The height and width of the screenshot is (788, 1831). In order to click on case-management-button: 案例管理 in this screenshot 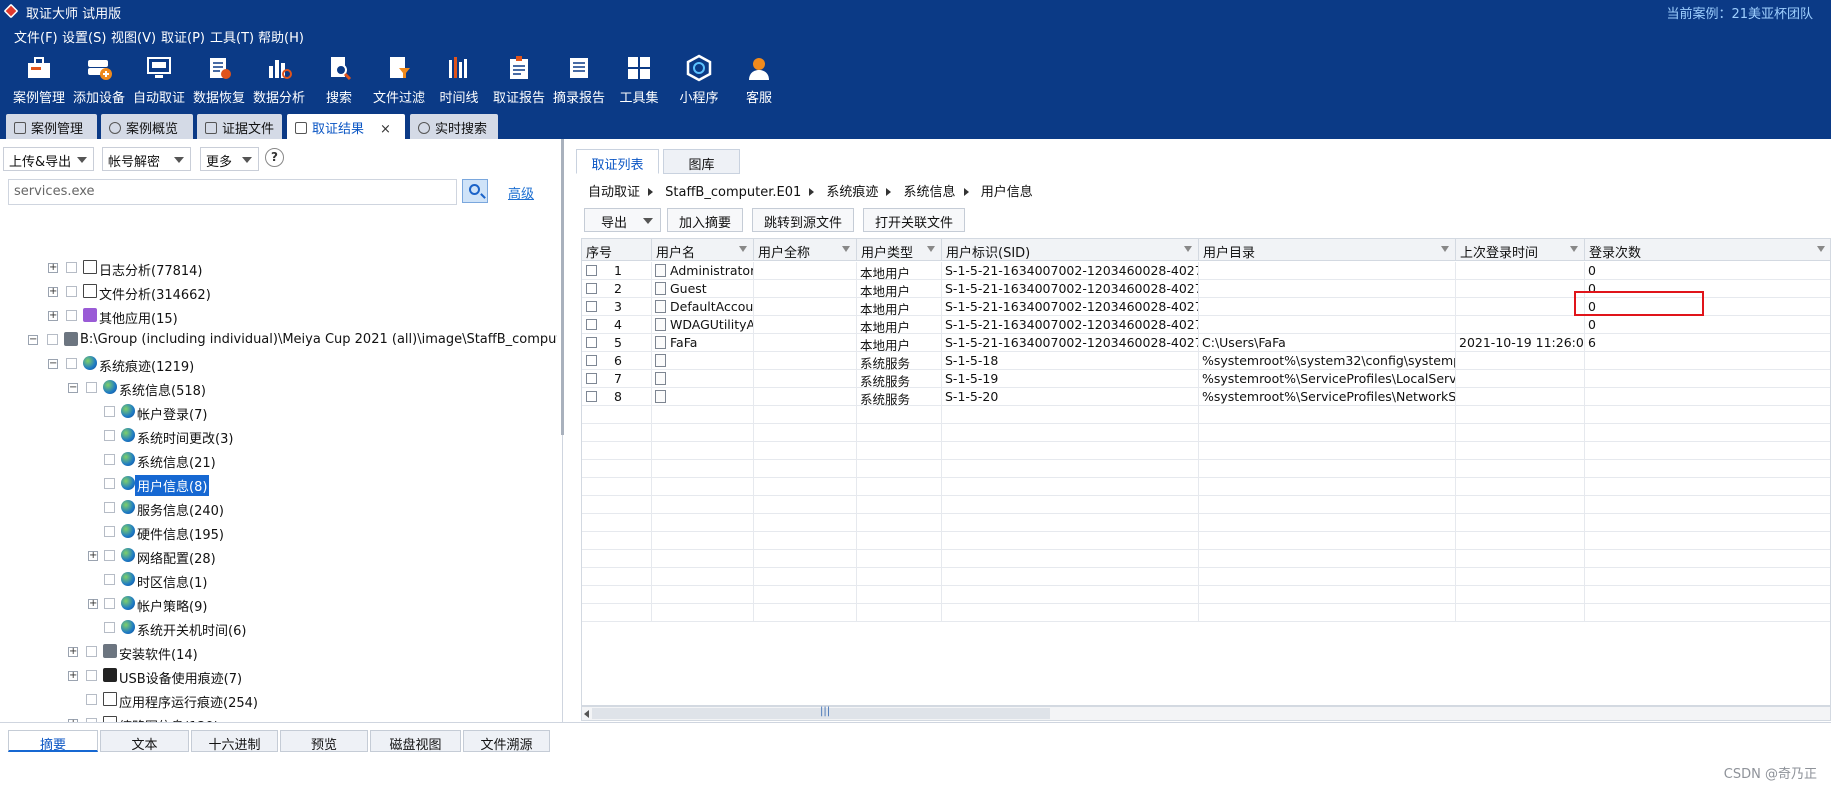, I will do `click(39, 81)`.